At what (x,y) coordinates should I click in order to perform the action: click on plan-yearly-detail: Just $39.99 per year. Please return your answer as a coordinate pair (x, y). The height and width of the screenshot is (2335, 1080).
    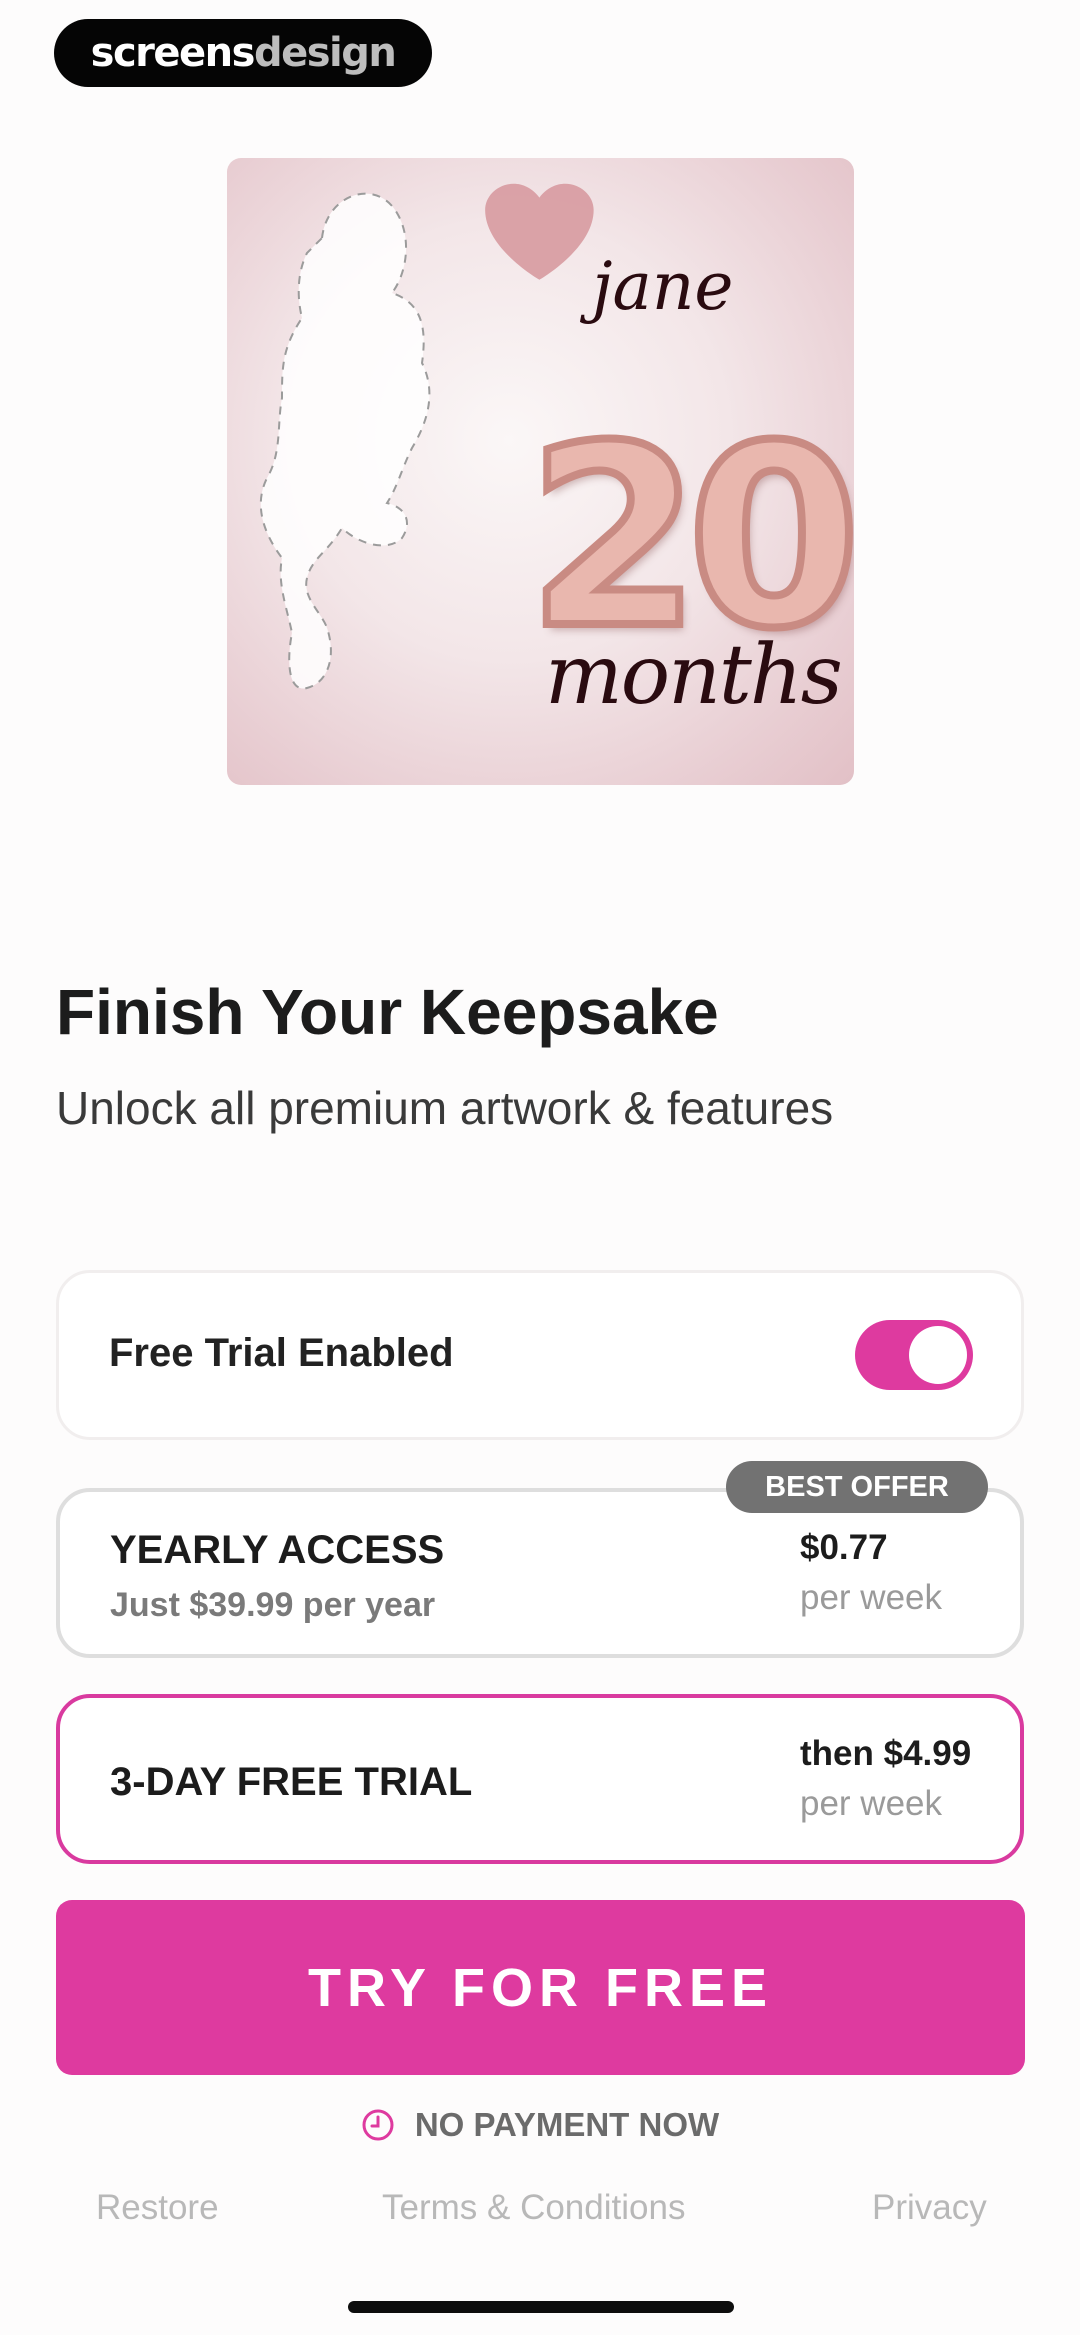
    Looking at the image, I should click on (273, 1605).